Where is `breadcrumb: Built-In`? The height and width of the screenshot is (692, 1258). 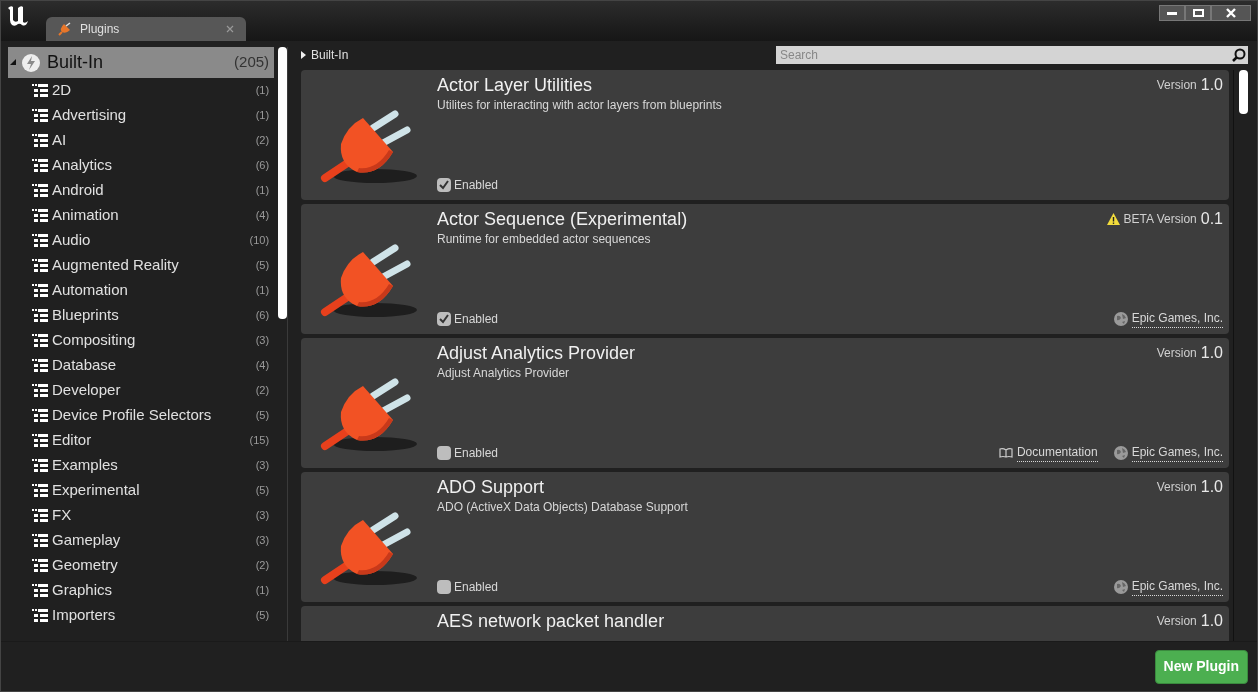
breadcrumb: Built-In is located at coordinates (330, 55).